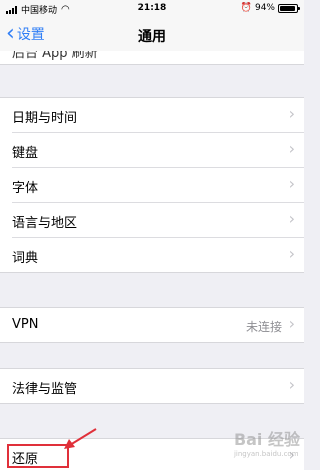  What do you see at coordinates (55, 56) in the screenshot?
I see `row-label: 后台 App 刷新` at bounding box center [55, 56].